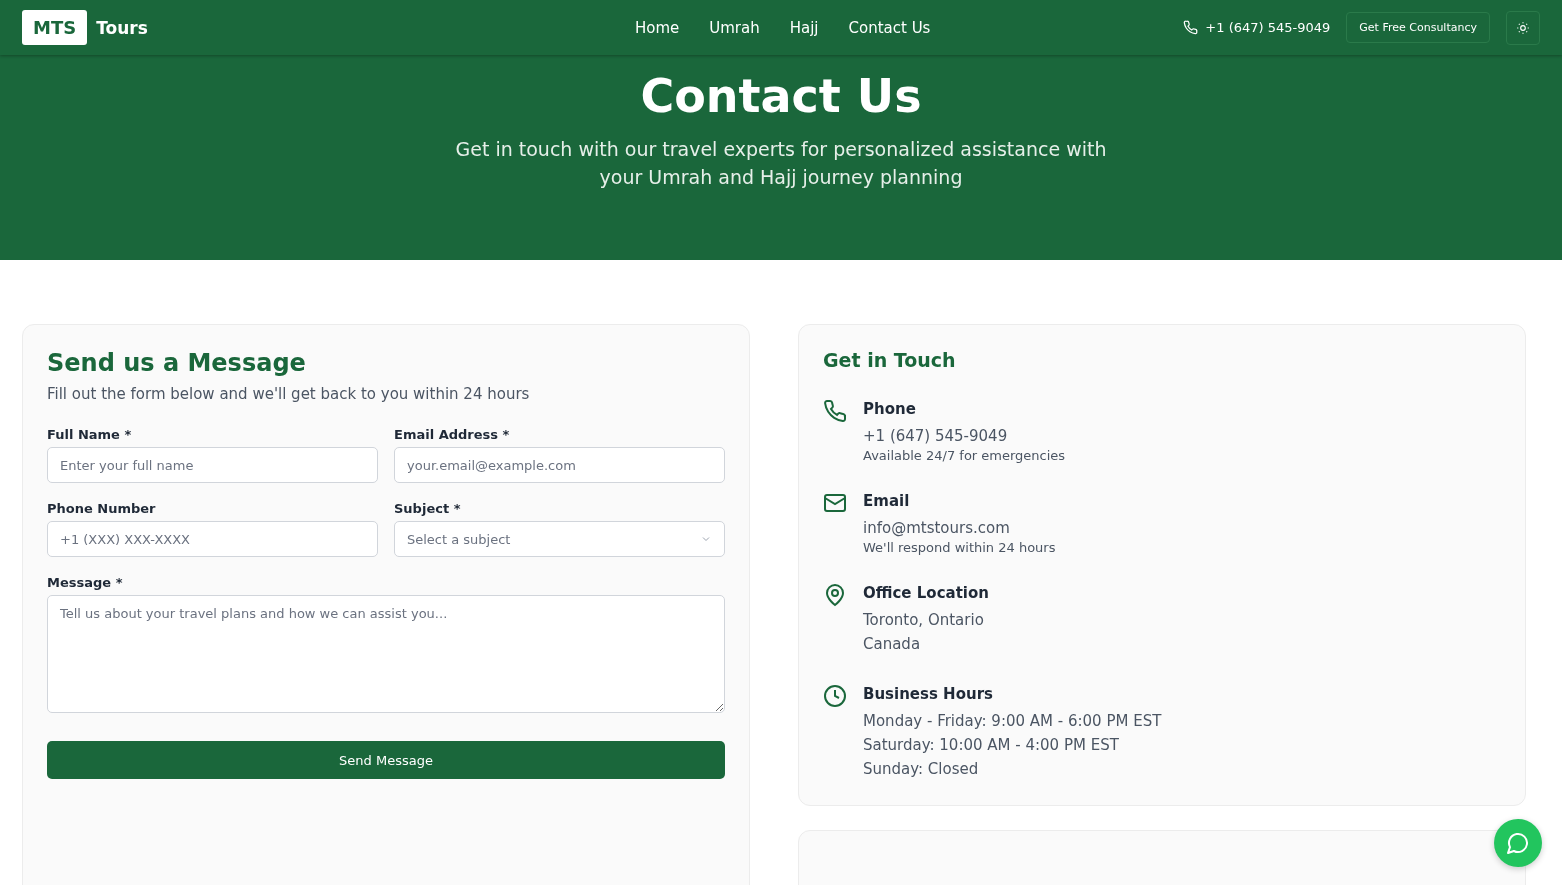 The image size is (1562, 885). I want to click on nav-link: Hajj, so click(804, 27).